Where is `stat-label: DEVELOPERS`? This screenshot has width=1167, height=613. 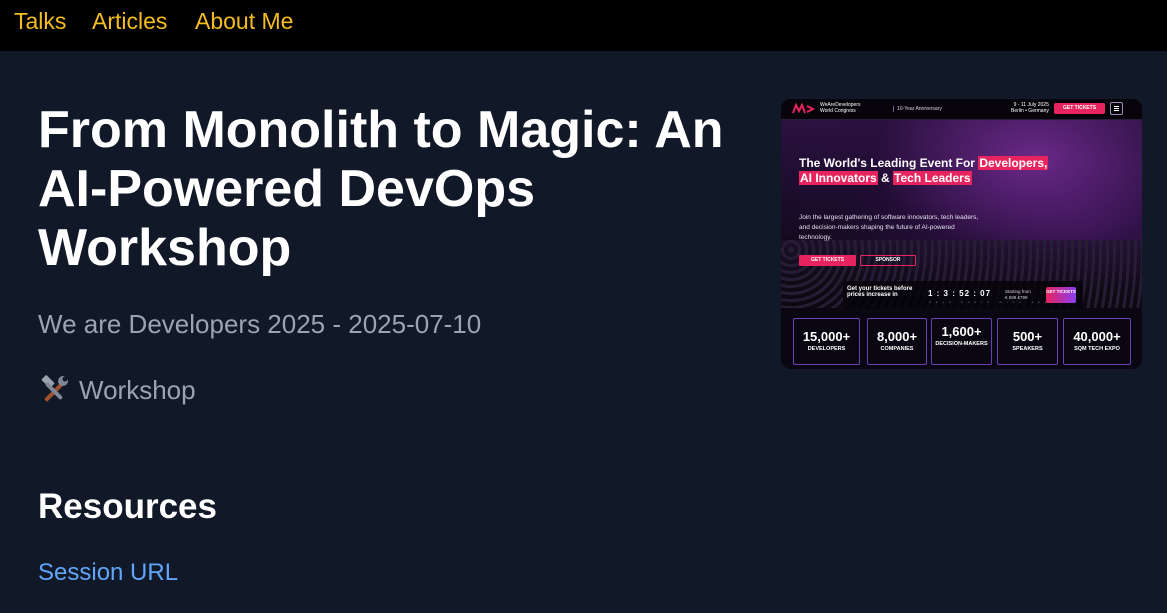
stat-label: DEVELOPERS is located at coordinates (826, 349).